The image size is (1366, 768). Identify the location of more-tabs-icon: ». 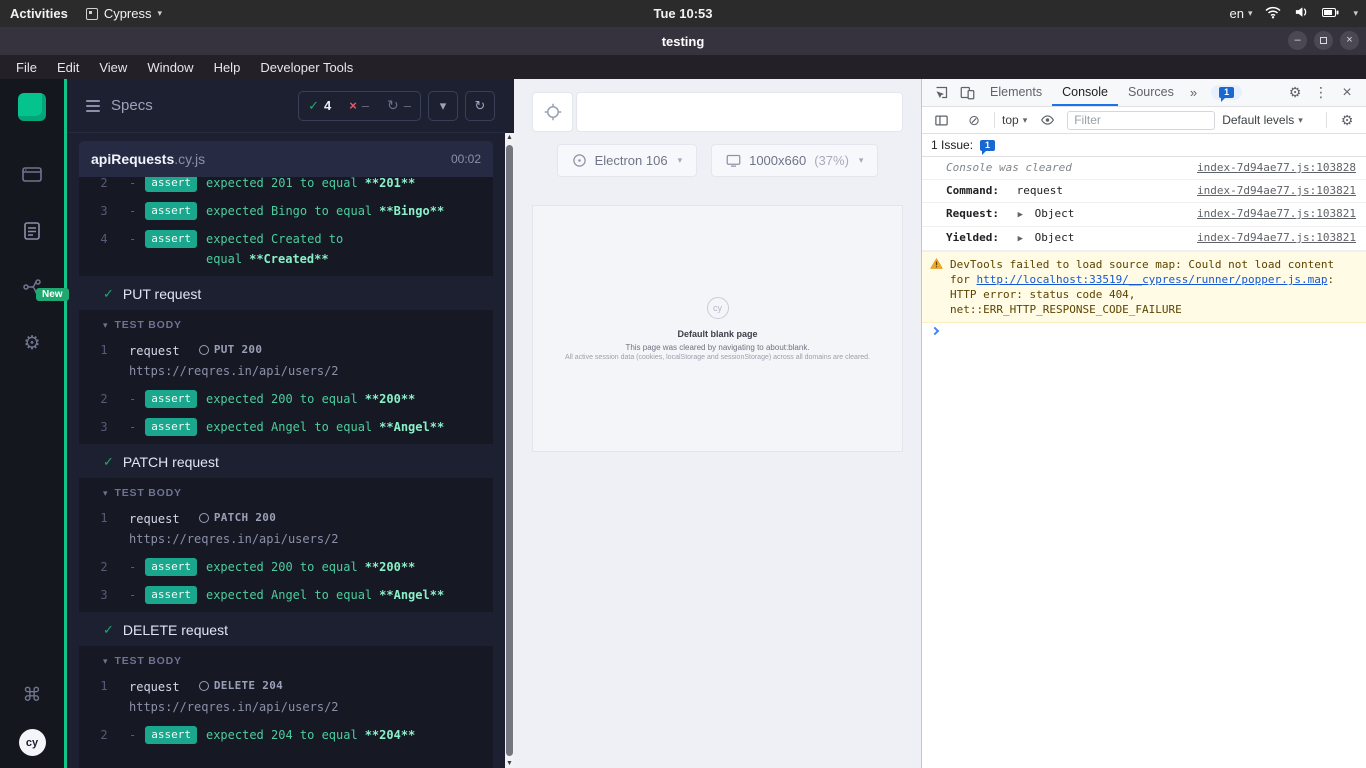
(1193, 92).